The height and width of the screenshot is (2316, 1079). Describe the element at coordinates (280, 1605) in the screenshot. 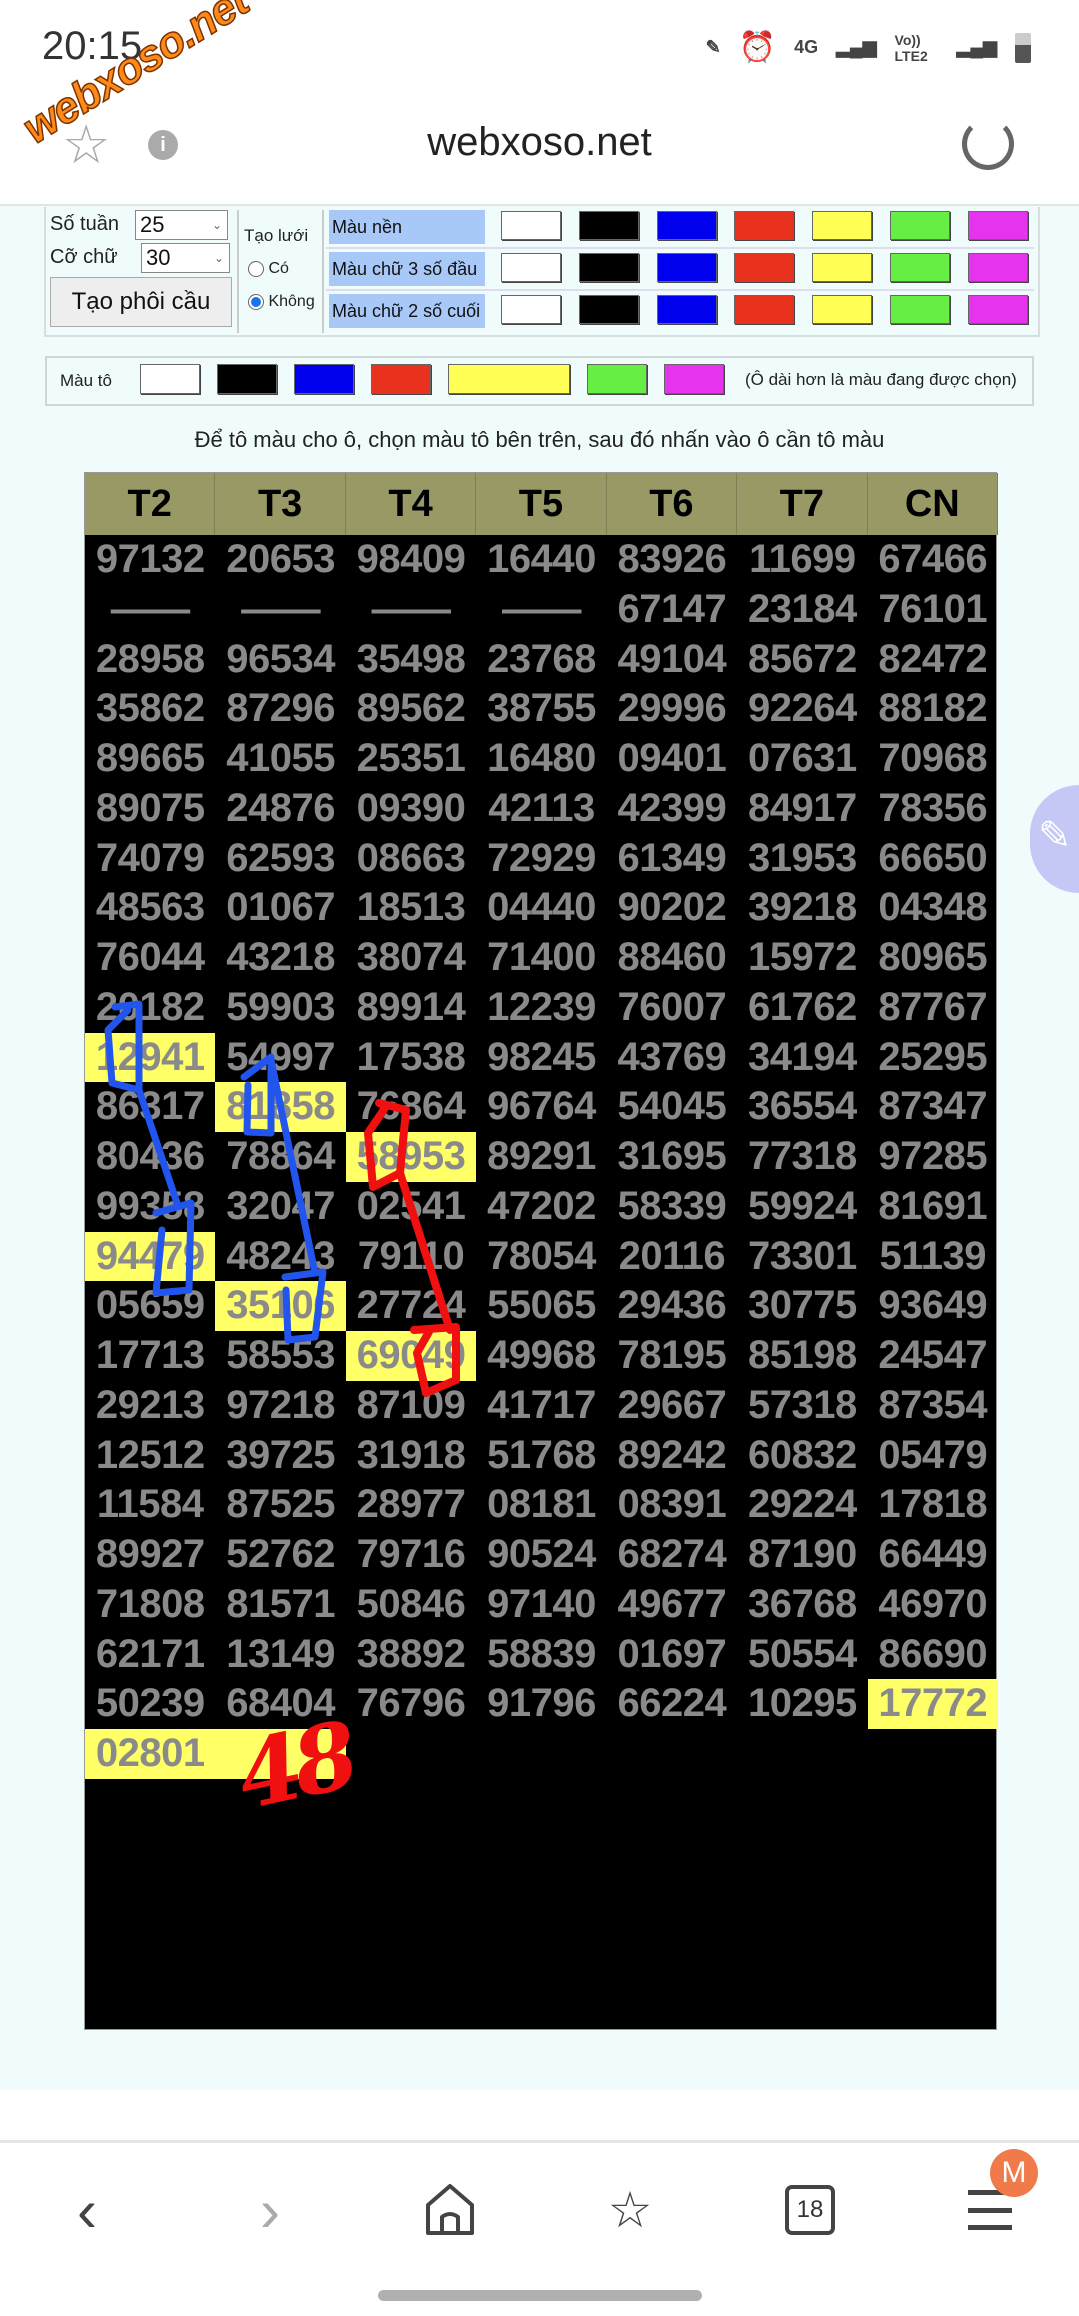

I see `grid-cell: 81571` at that location.